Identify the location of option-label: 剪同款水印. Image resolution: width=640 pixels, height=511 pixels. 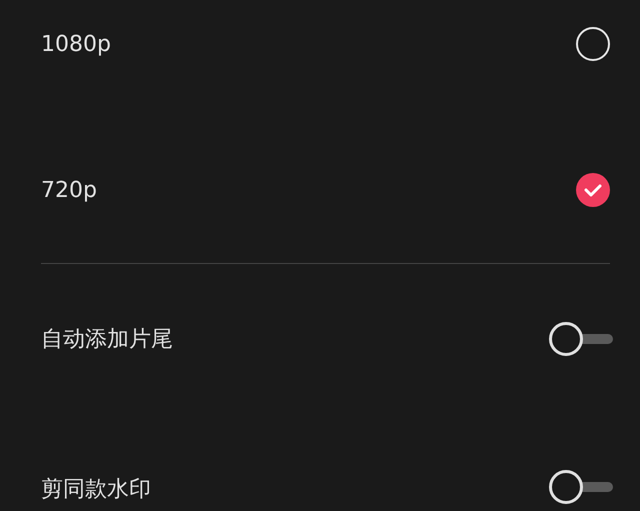
(96, 490).